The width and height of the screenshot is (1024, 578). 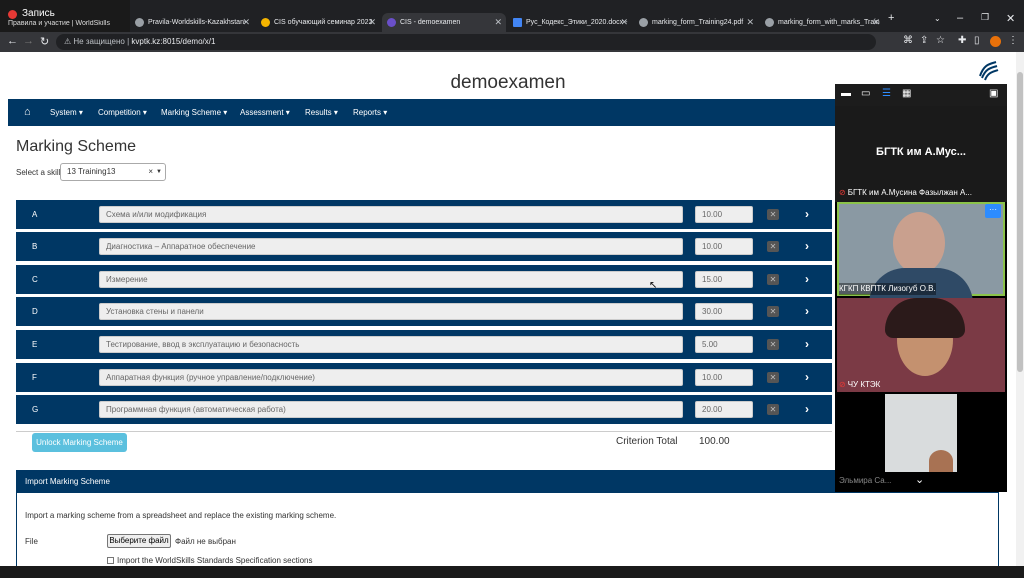 I want to click on criterion-mark-field: 15.00, so click(x=724, y=279).